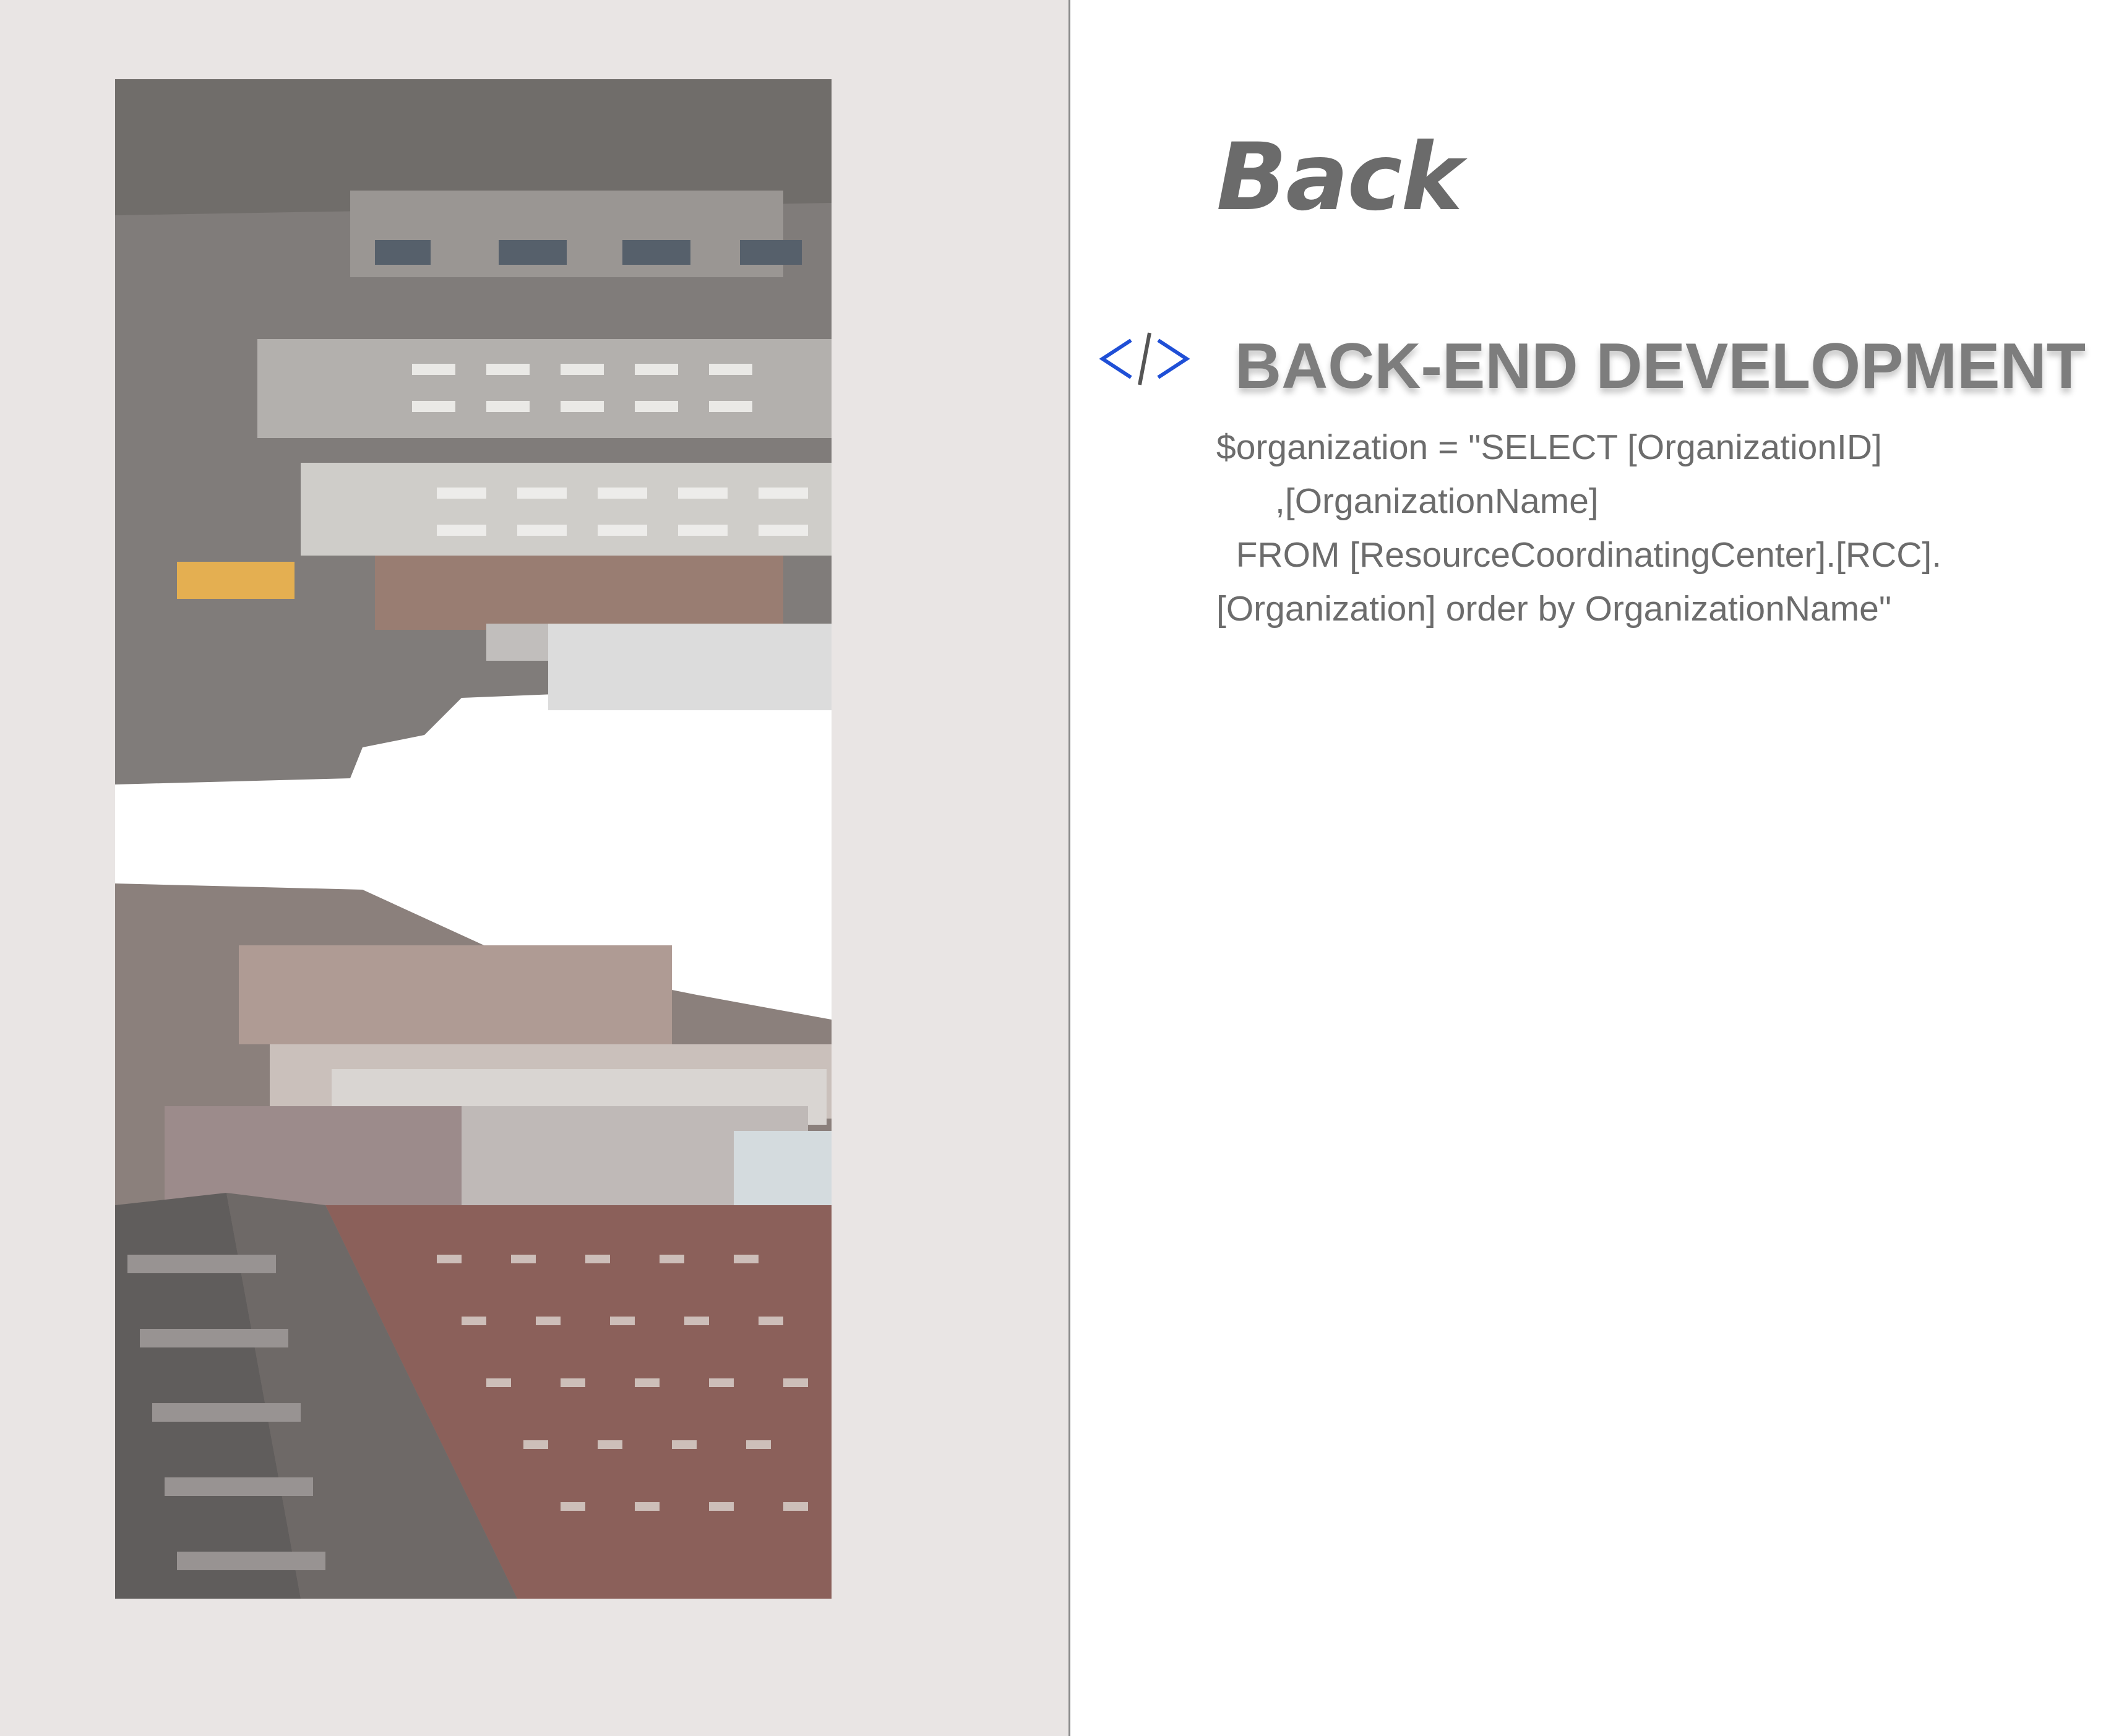 The height and width of the screenshot is (1736, 2111). Describe the element at coordinates (1145, 359) in the screenshot. I see `code-brackets-icon` at that location.